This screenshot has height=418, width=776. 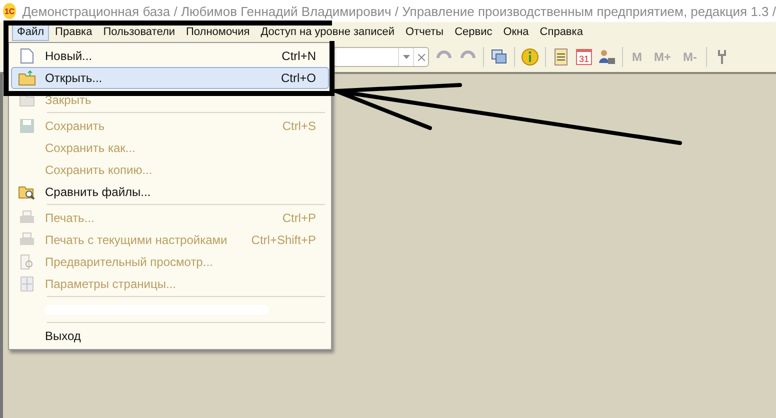 I want to click on menu-bar-item: Сервис, so click(x=474, y=32).